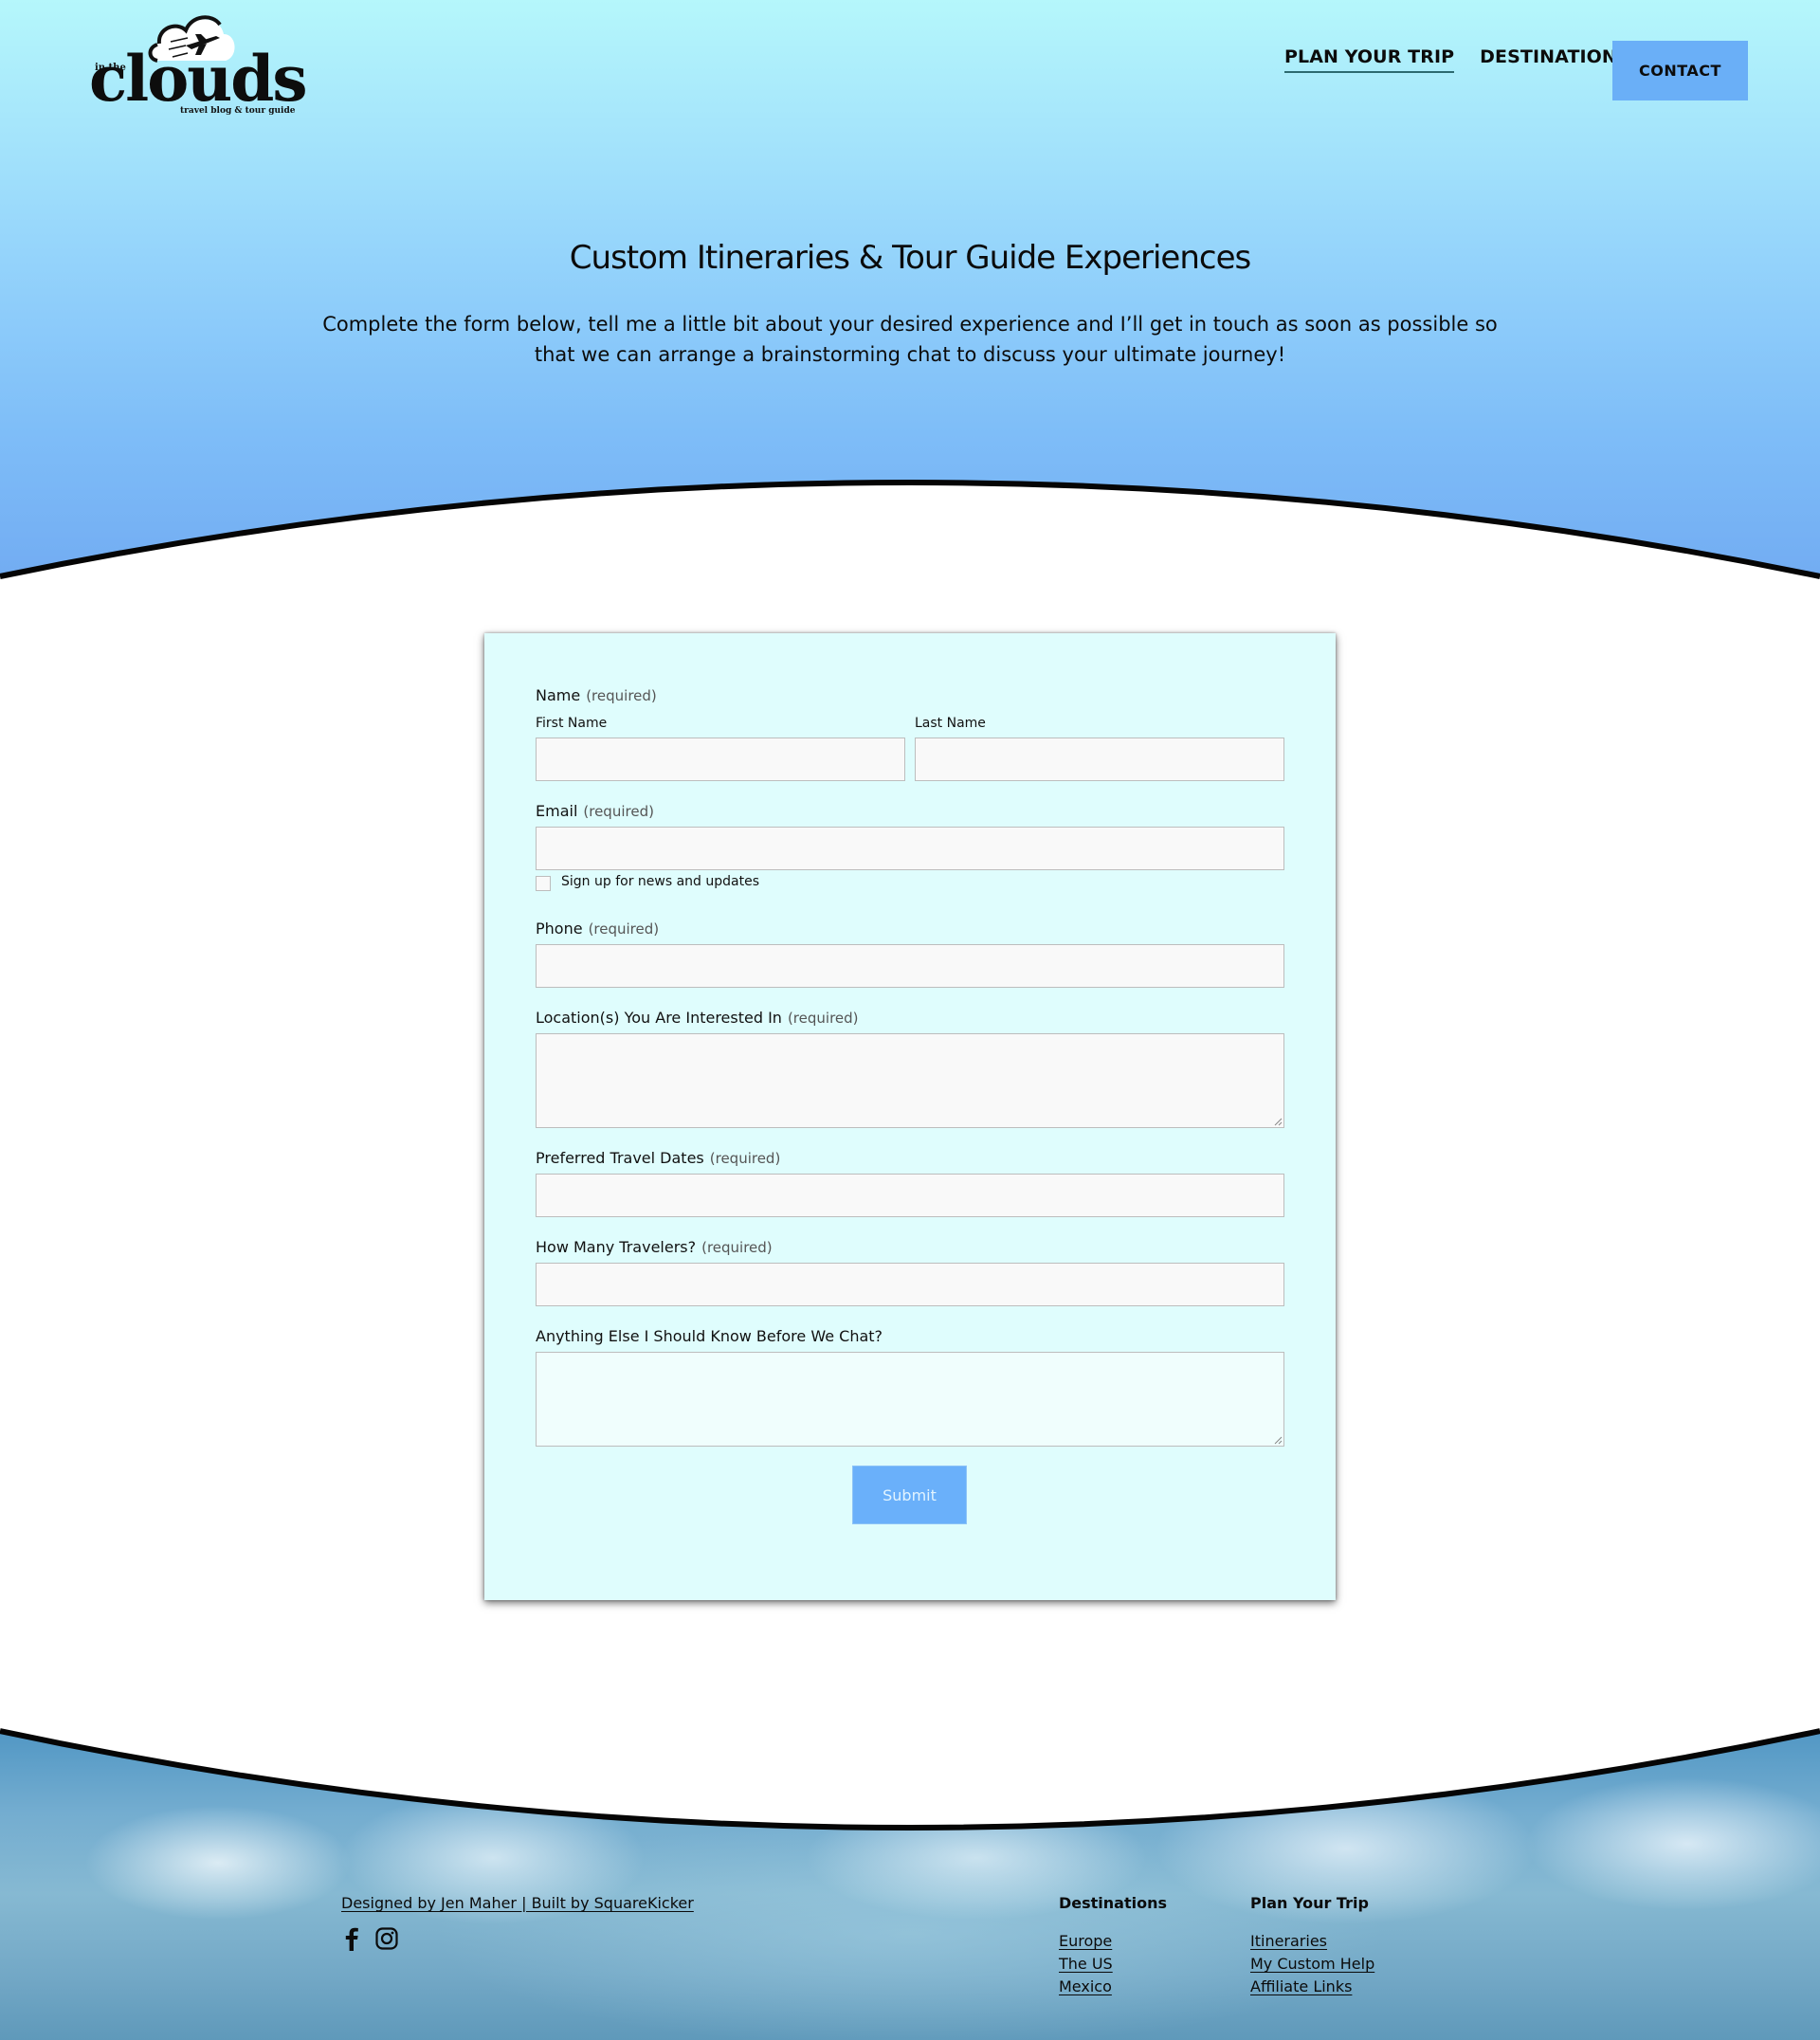 This screenshot has width=1820, height=2040. Describe the element at coordinates (1099, 760) in the screenshot. I see `last-name-input` at that location.